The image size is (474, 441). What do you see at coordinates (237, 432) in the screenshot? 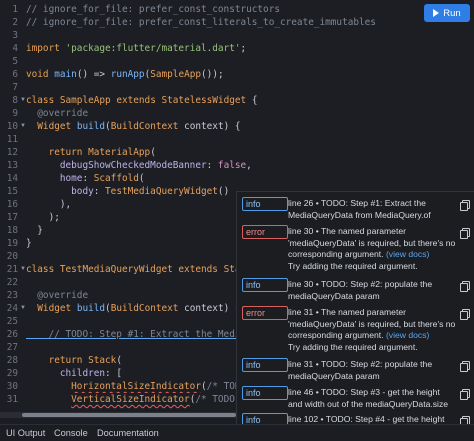
I see `bottom-panel-tabs: UI Output Console Documentation` at bounding box center [237, 432].